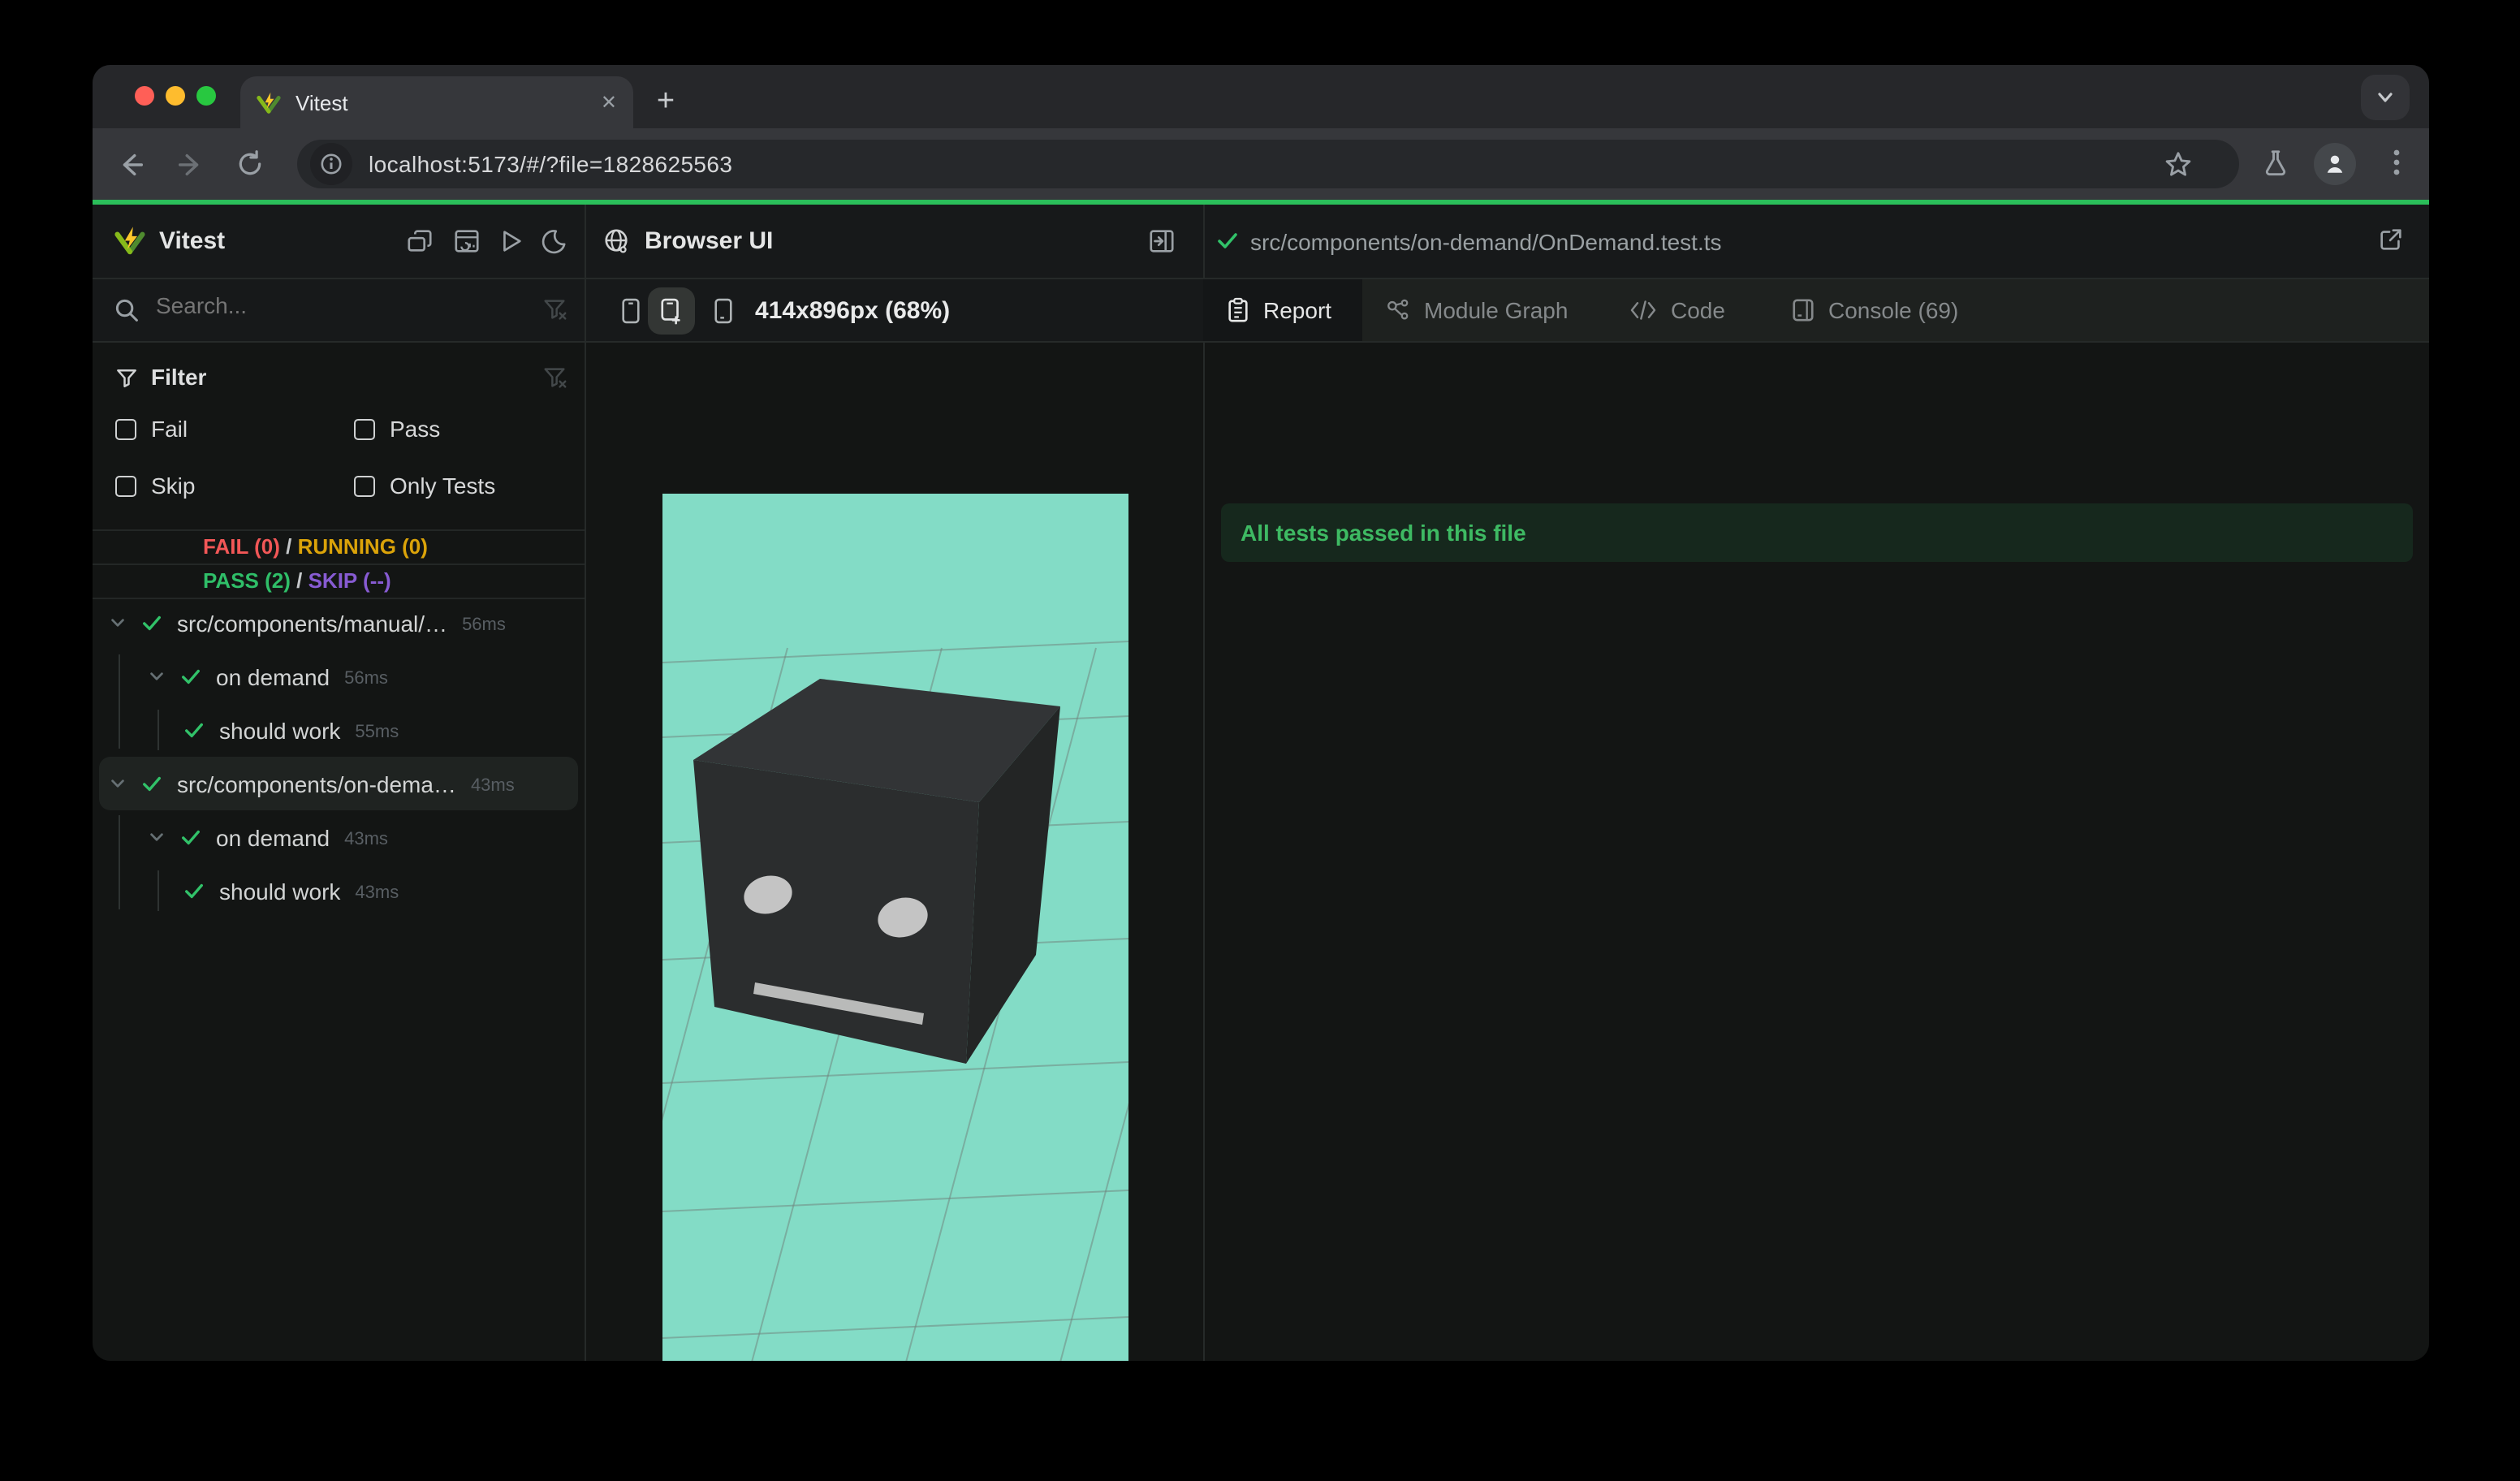 The width and height of the screenshot is (2520, 1481). I want to click on bookmark-star-icon, so click(2178, 164).